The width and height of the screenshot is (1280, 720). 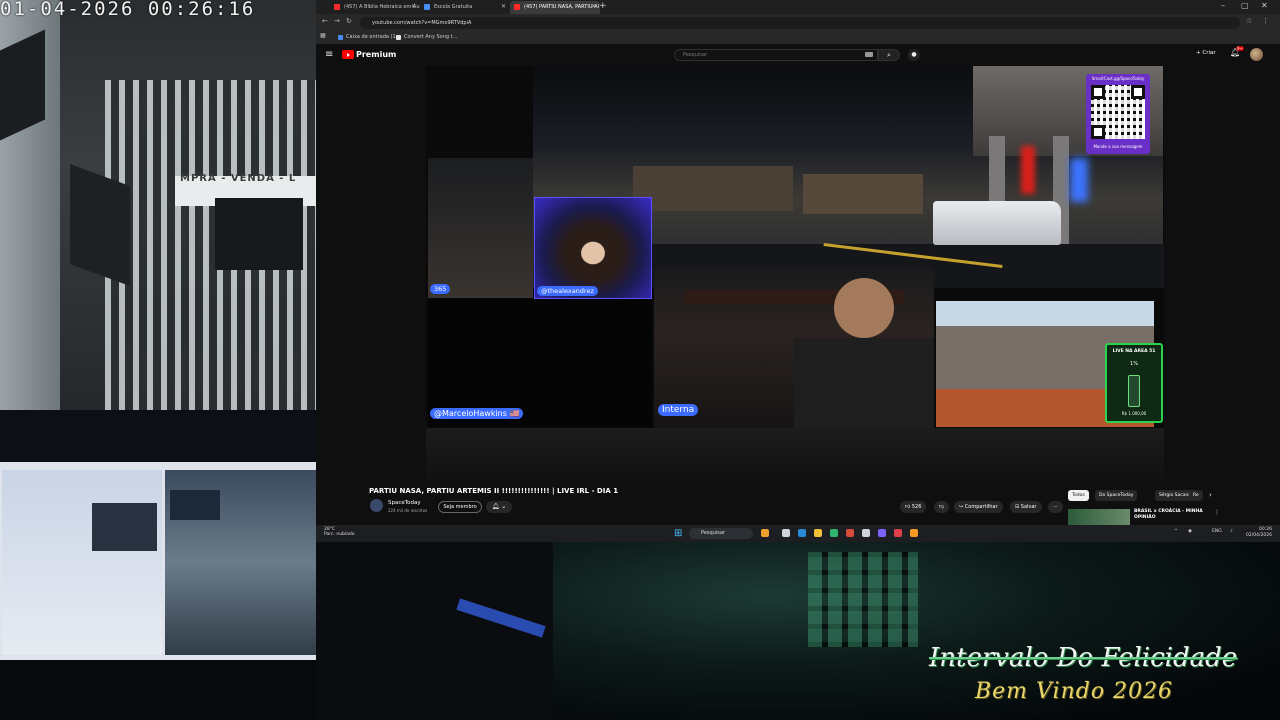 I want to click on tray-chevron-icon: ^, so click(x=1176, y=531).